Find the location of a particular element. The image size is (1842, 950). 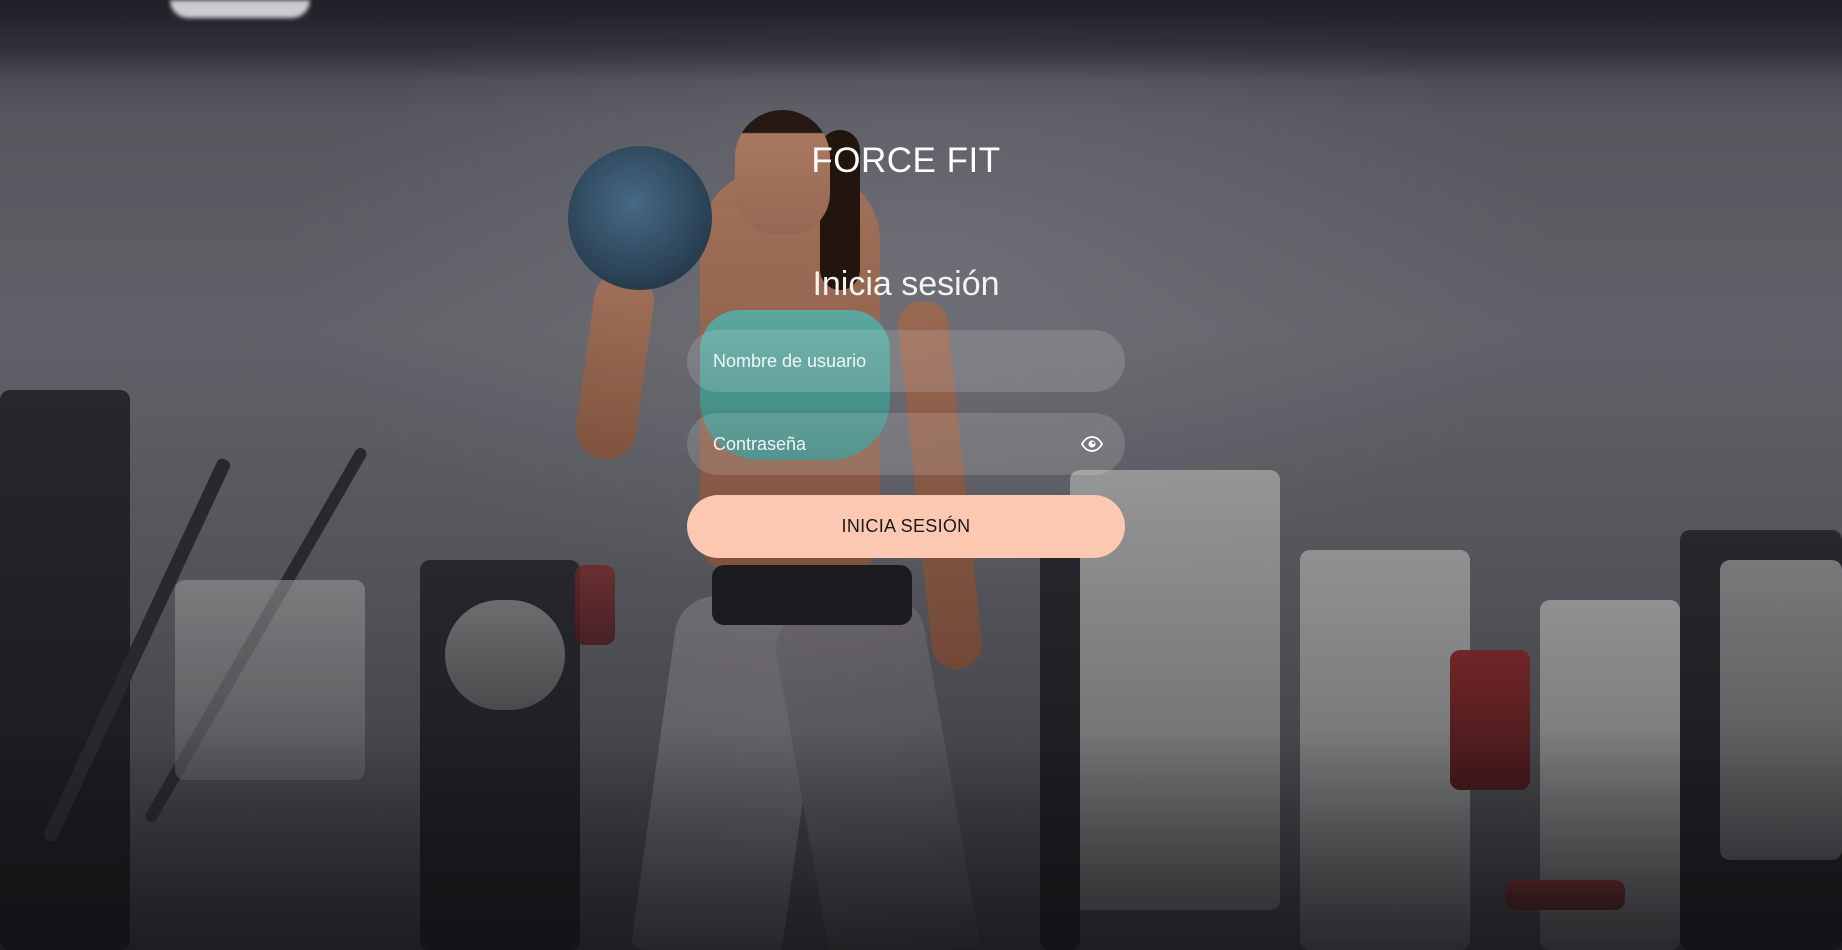

login-submit-button: INICIA SESIÓN is located at coordinates (906, 526).